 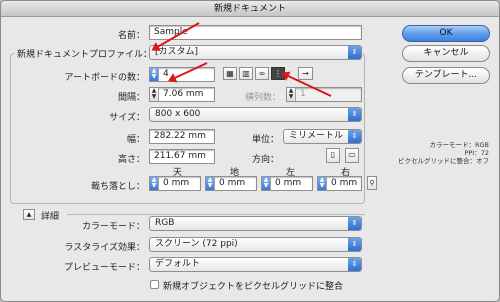 What do you see at coordinates (265, 140) in the screenshot?
I see `units-label: 単位：` at bounding box center [265, 140].